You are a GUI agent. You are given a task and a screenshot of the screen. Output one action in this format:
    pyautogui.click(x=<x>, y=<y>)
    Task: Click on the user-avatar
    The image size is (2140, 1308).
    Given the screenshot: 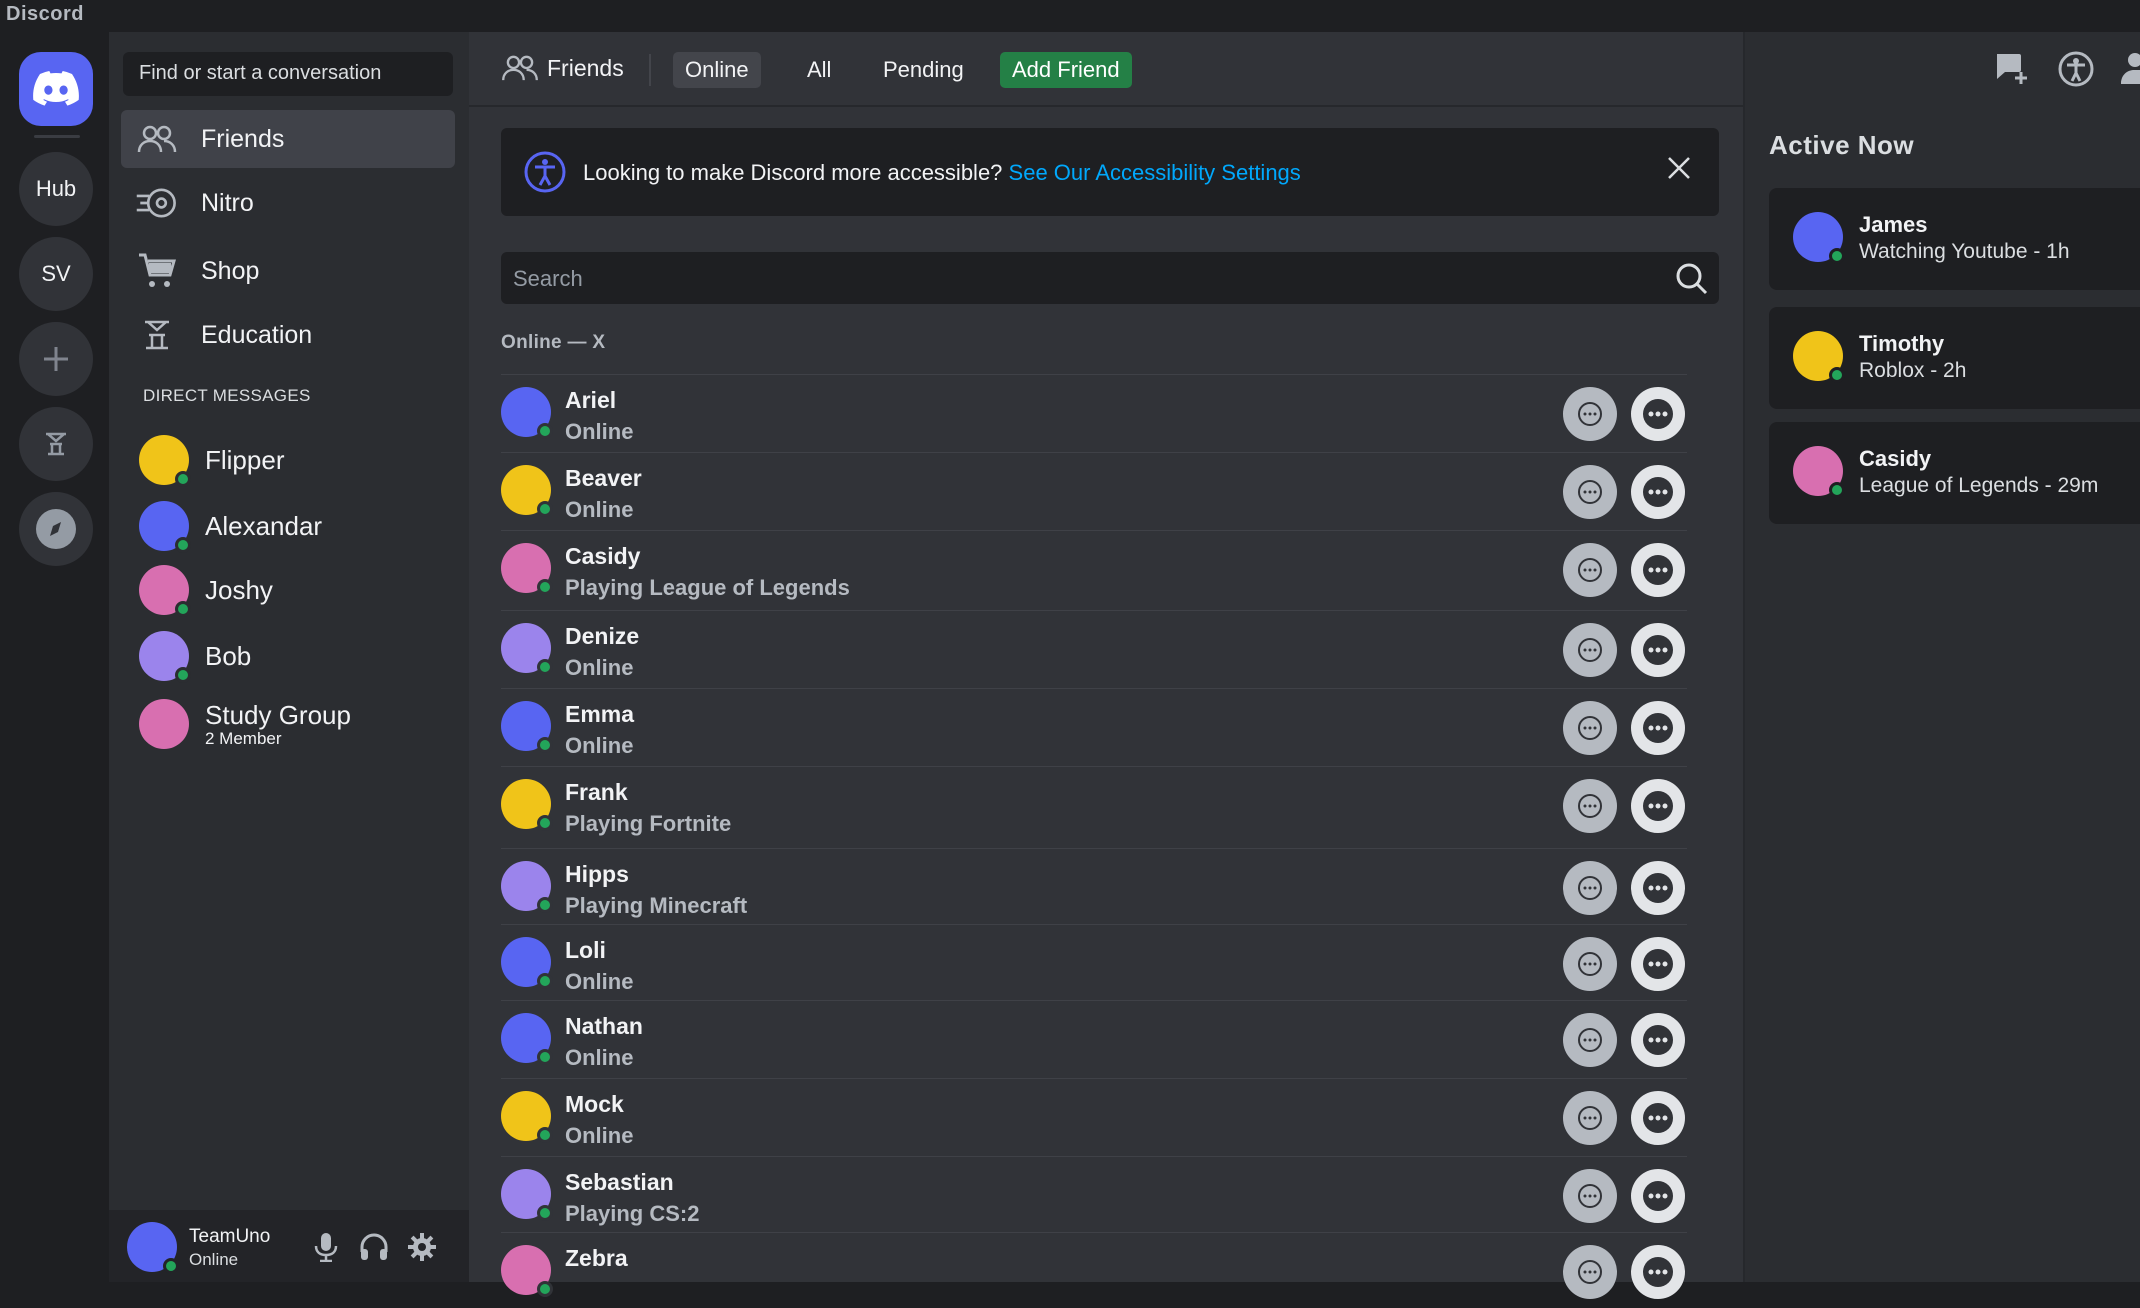 What is the action you would take?
    pyautogui.click(x=153, y=1248)
    